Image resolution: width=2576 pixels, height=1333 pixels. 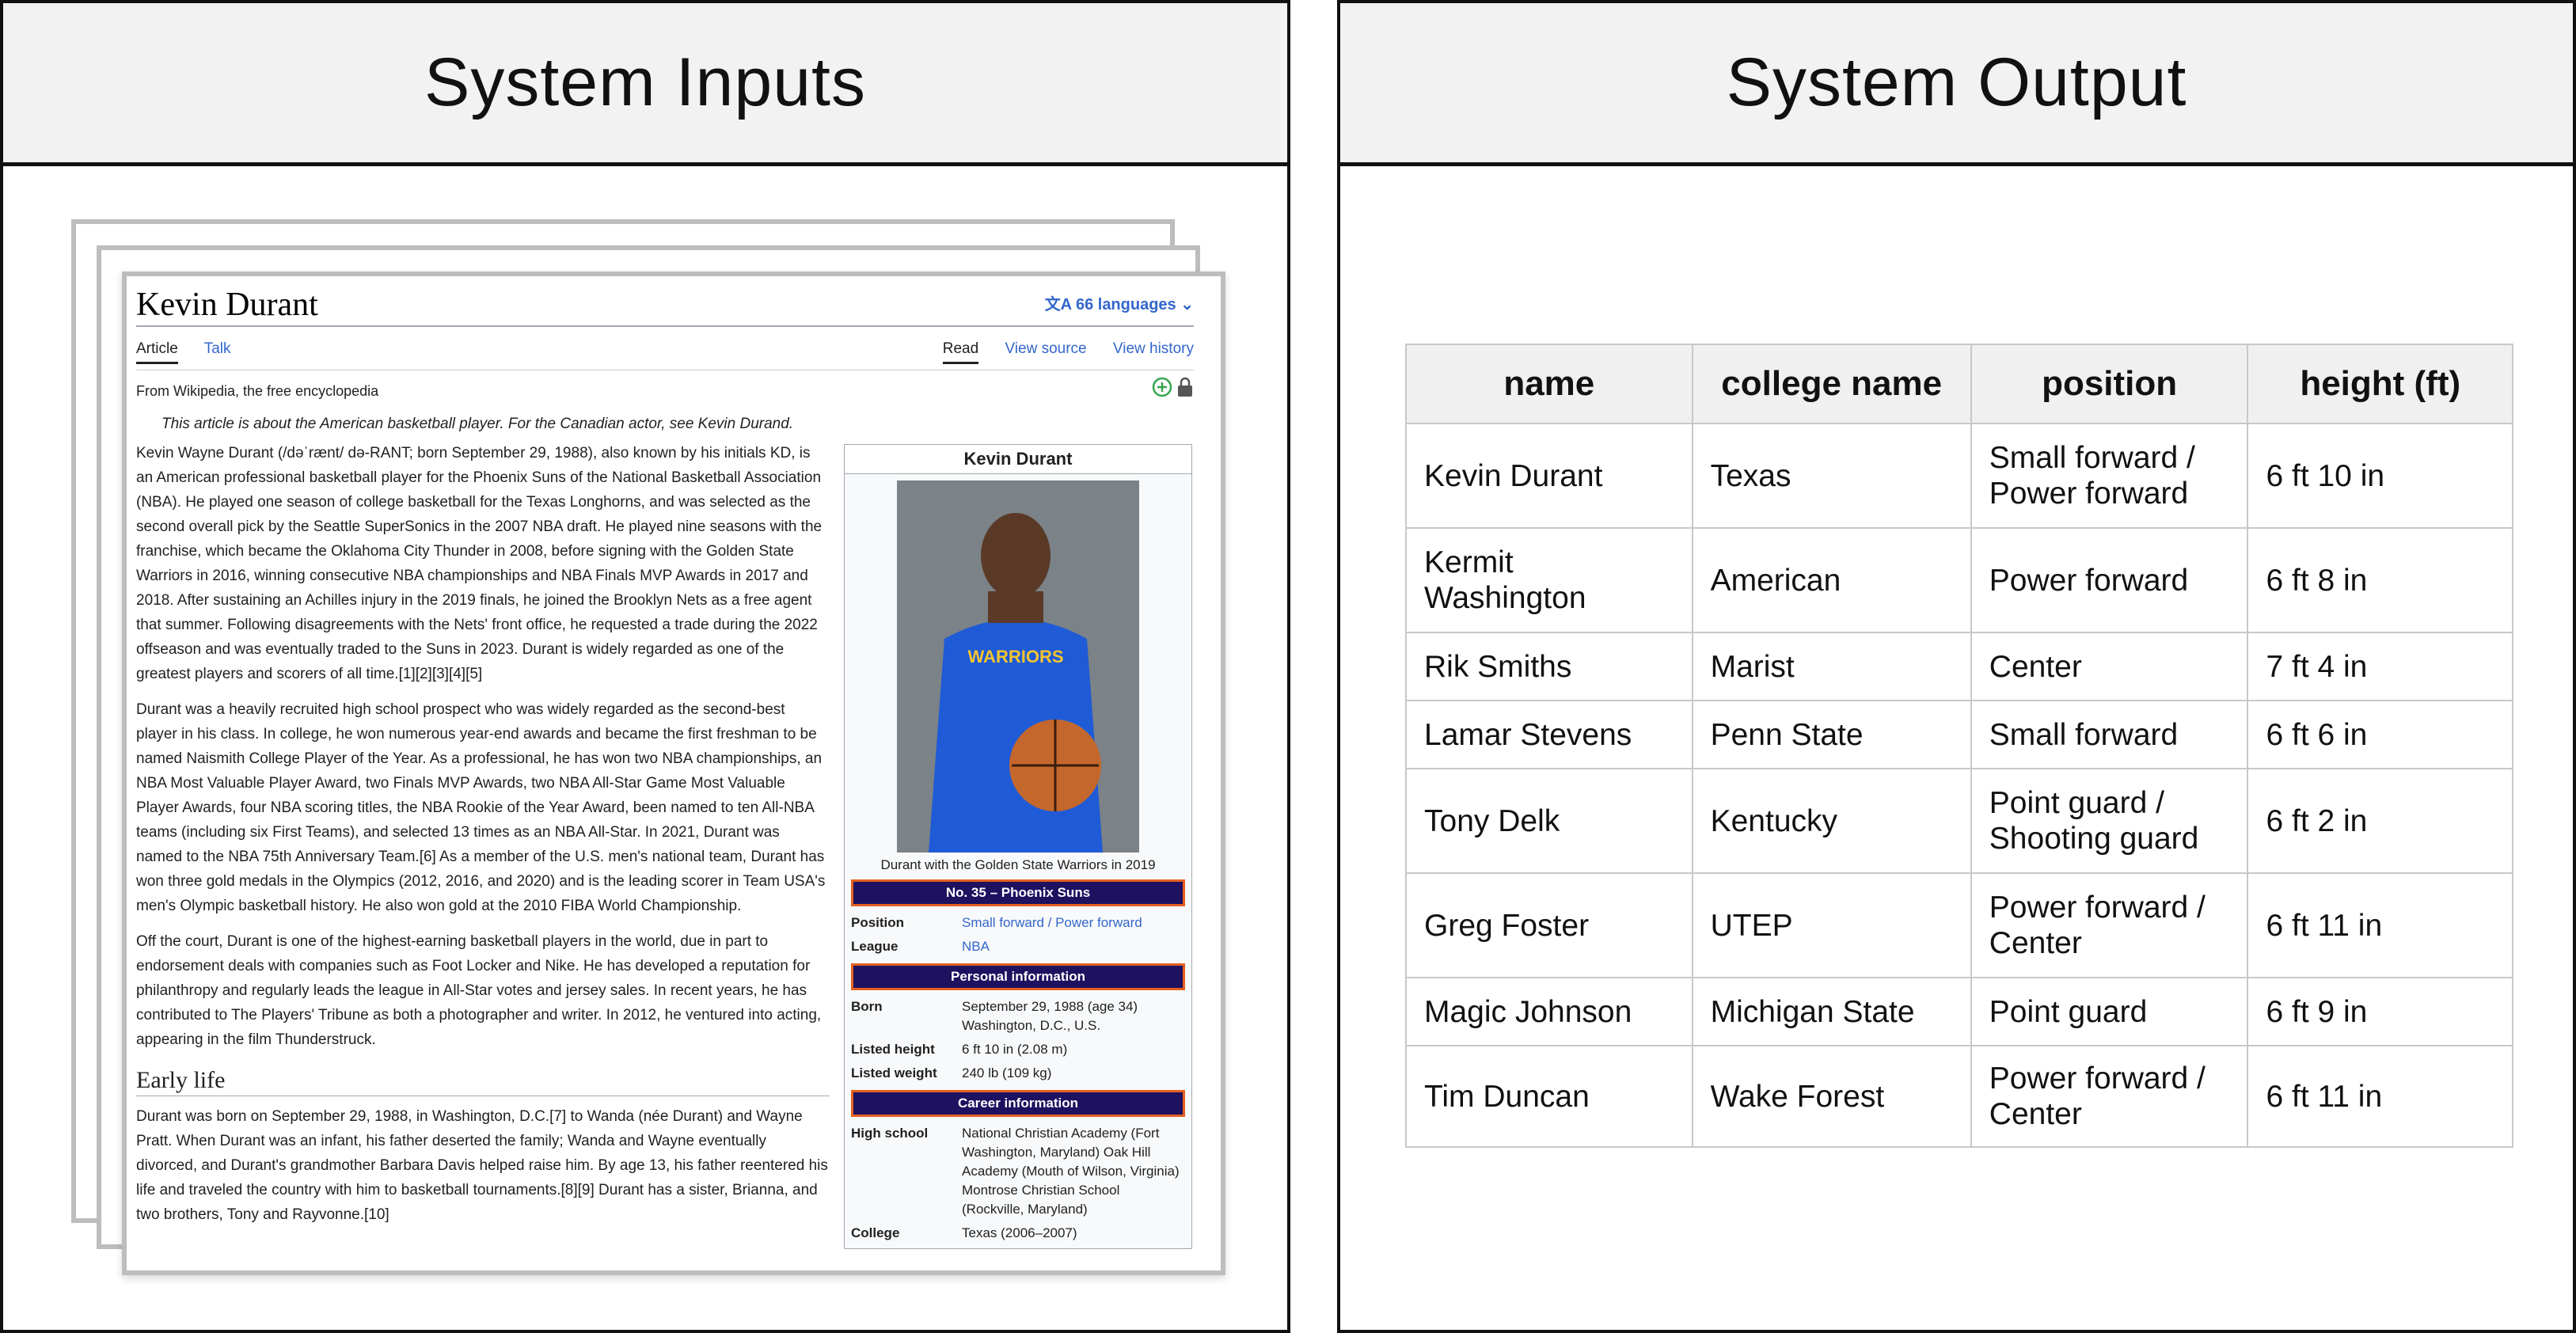 What do you see at coordinates (893, 1049) in the screenshot?
I see `height-label: Listed height` at bounding box center [893, 1049].